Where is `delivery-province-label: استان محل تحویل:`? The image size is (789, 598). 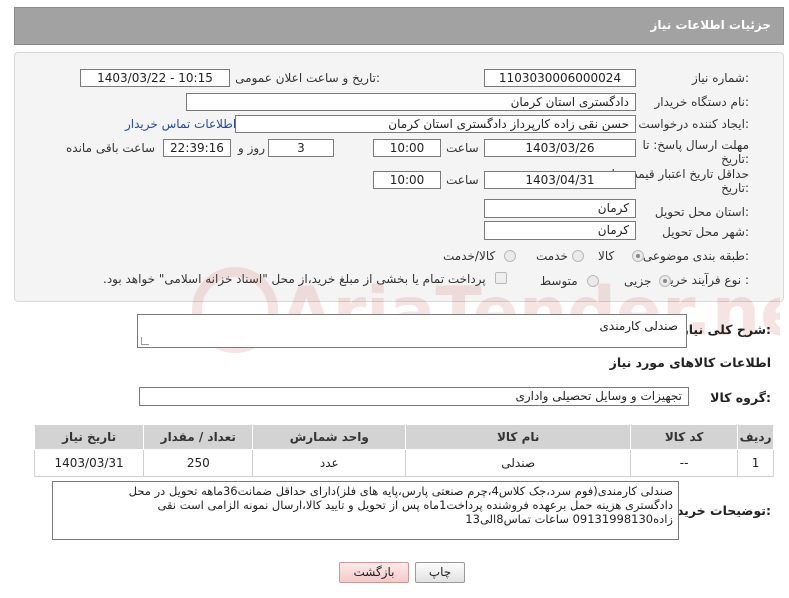 delivery-province-label: استان محل تحویل: is located at coordinates (701, 212).